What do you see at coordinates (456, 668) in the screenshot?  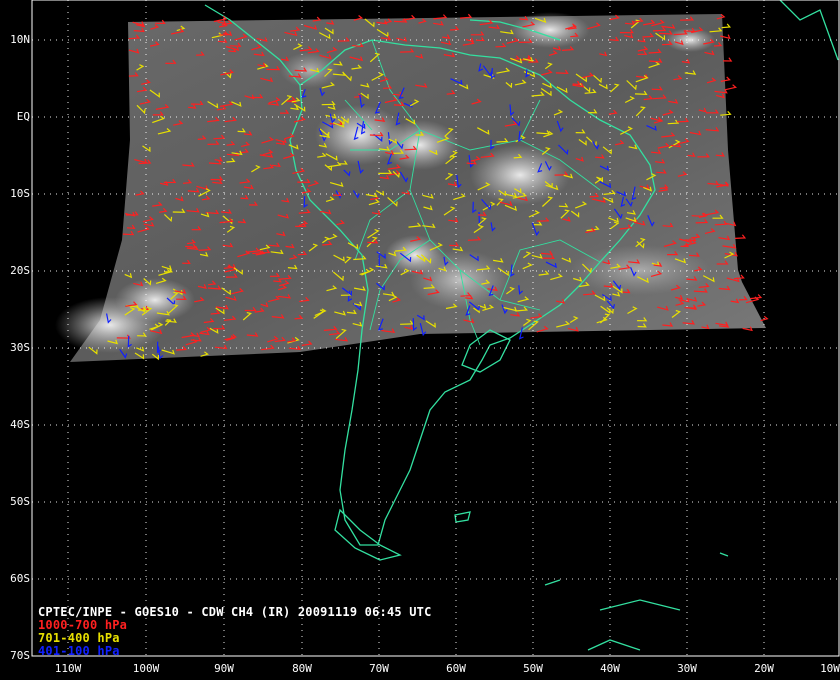 I see `lon-tick-label: 60W` at bounding box center [456, 668].